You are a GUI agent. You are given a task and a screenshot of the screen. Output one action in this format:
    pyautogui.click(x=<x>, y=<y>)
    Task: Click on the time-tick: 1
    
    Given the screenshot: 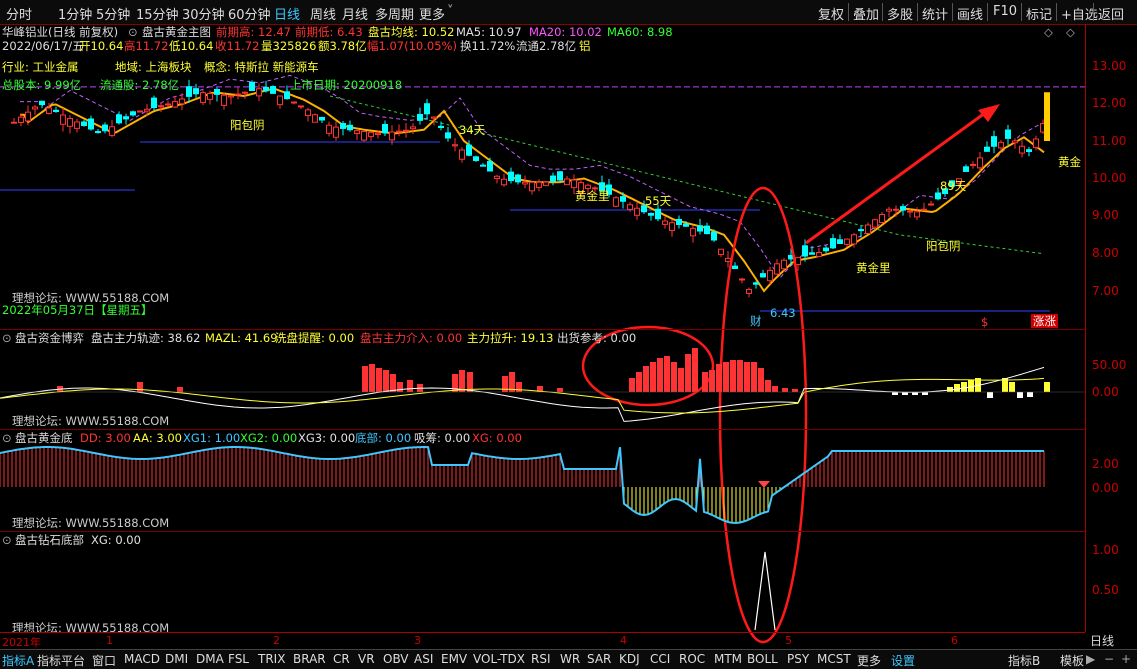 What is the action you would take?
    pyautogui.click(x=109, y=640)
    